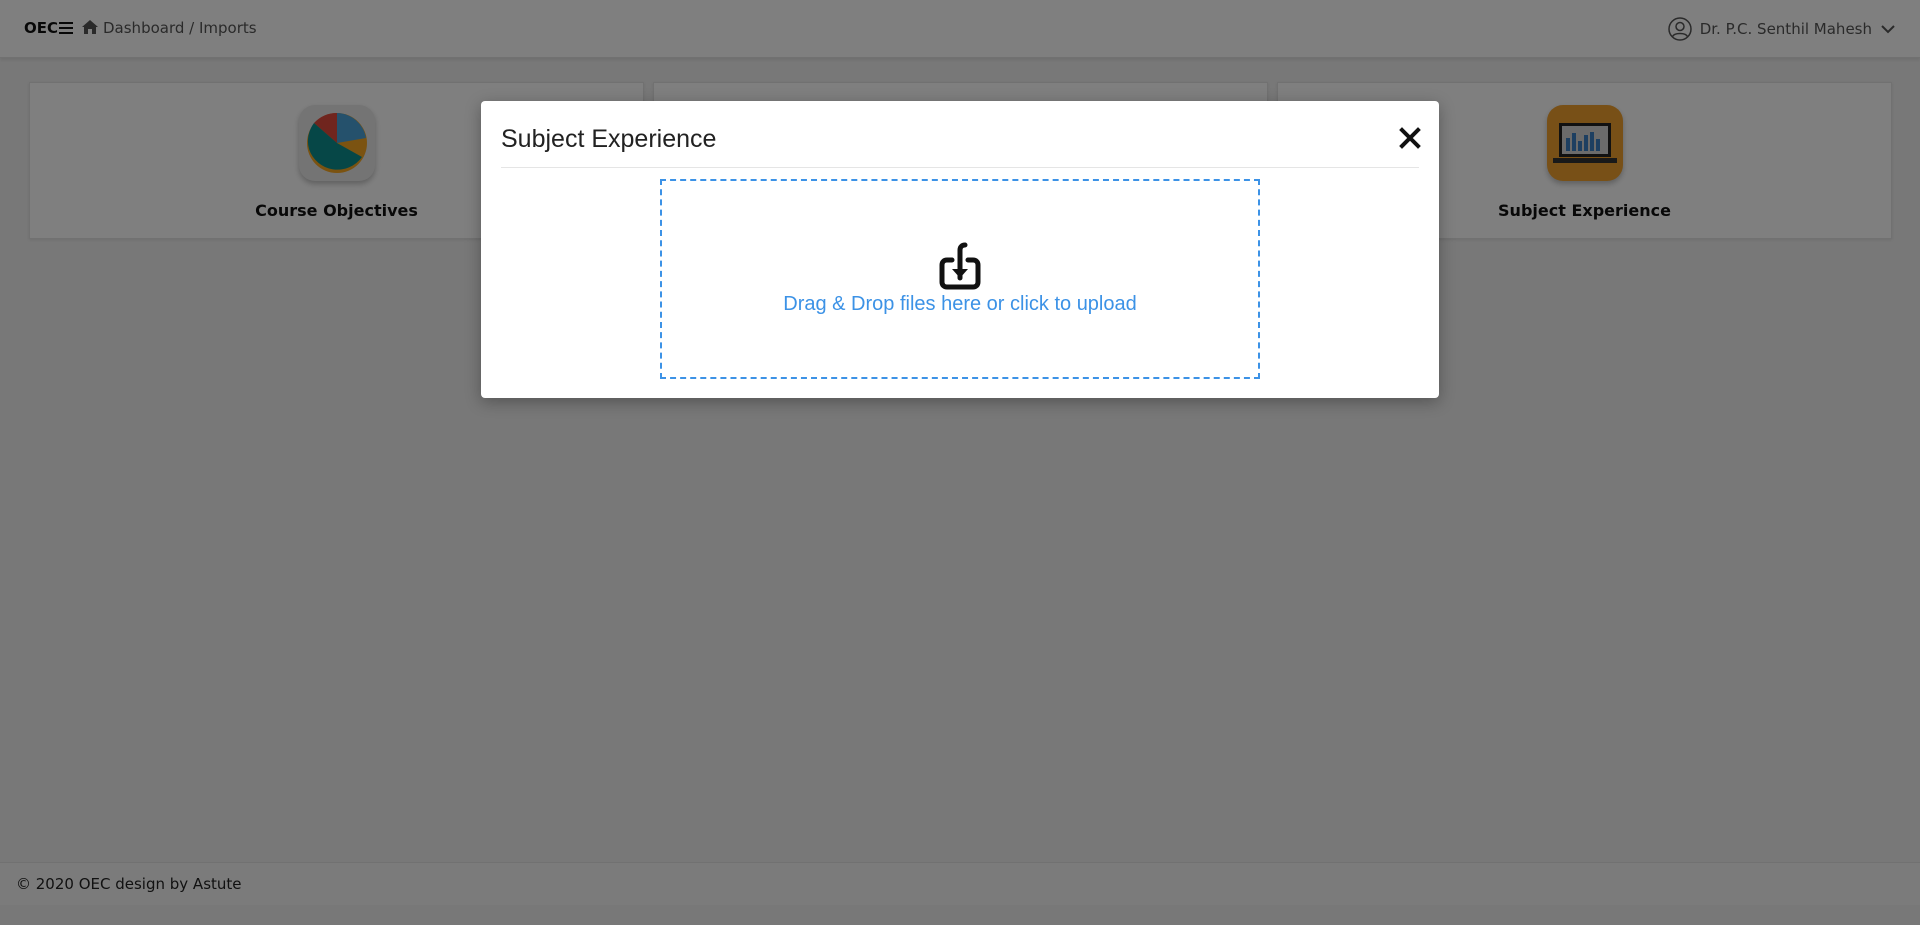 This screenshot has width=1920, height=925. I want to click on upload-icon, so click(960, 266).